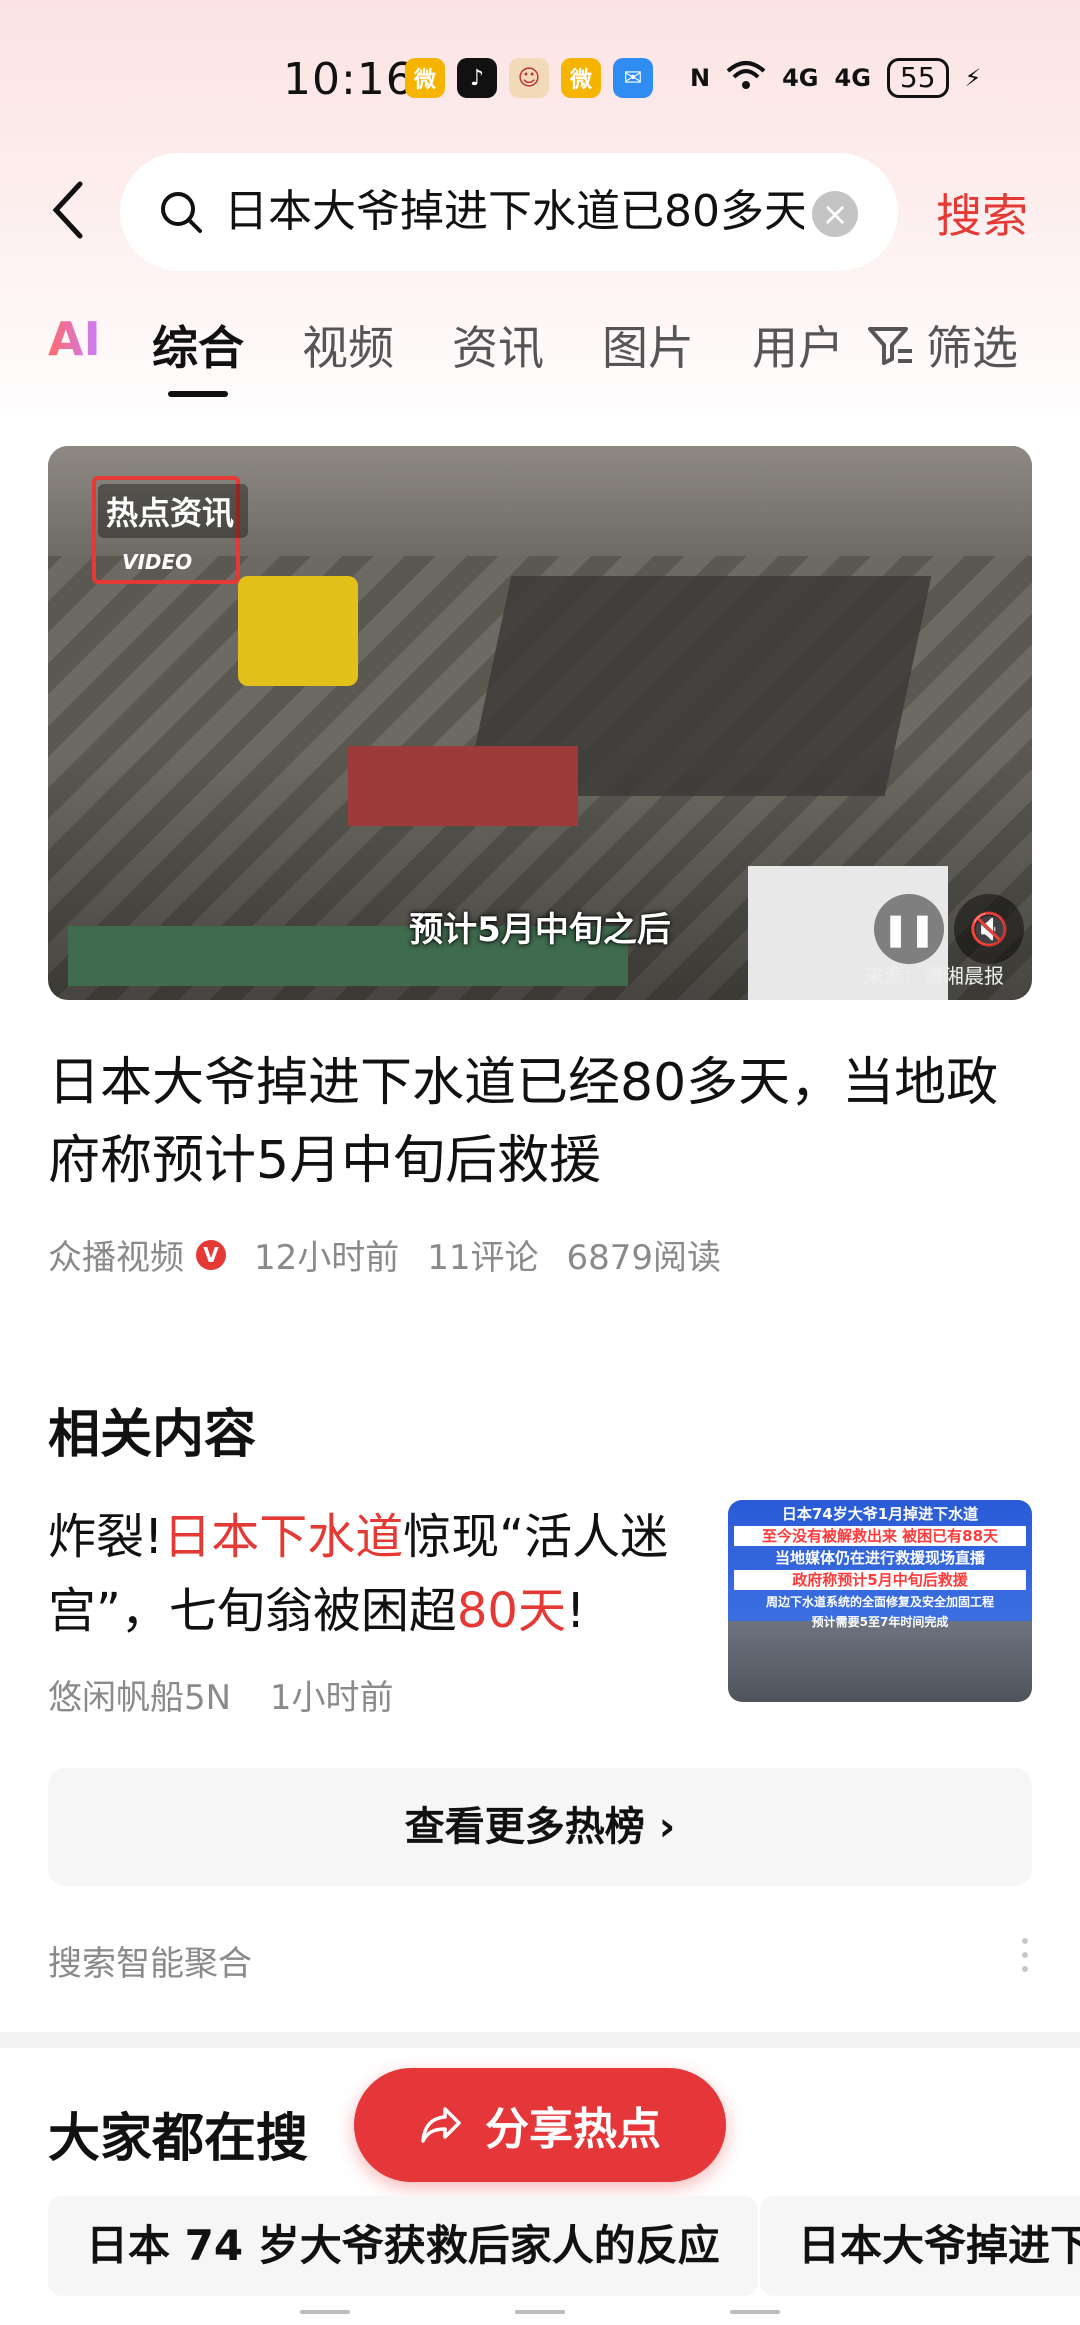  I want to click on back-button, so click(68, 210).